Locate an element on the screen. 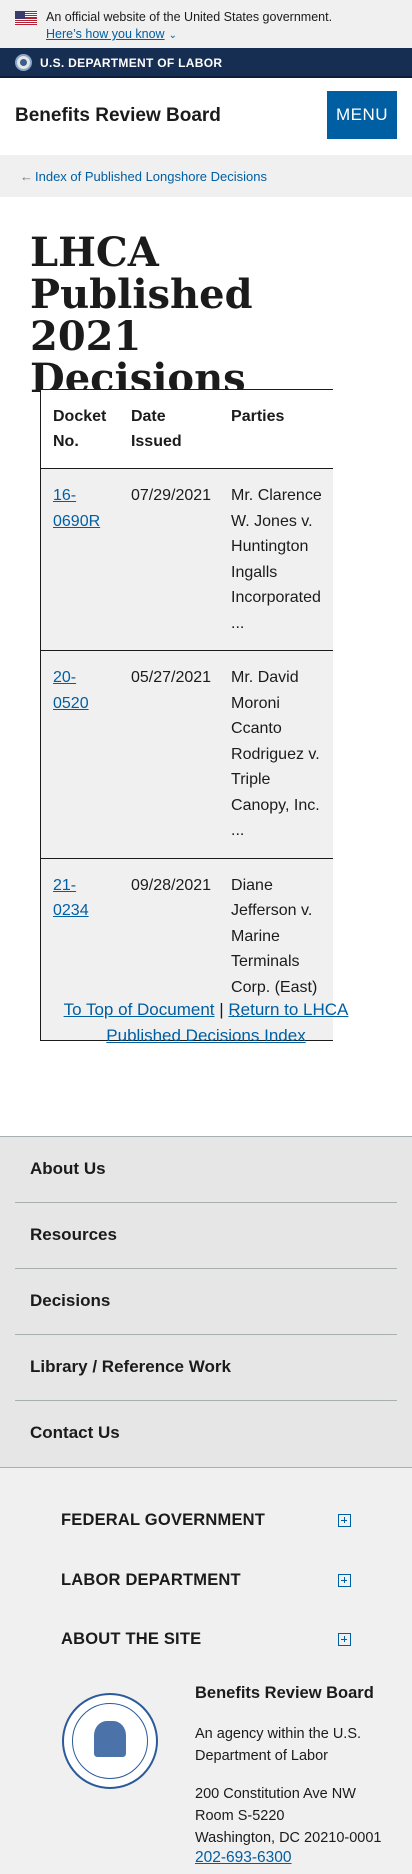 The image size is (412, 1874). breadcrumb-label: Index of Published Longshore Decisions is located at coordinates (151, 176).